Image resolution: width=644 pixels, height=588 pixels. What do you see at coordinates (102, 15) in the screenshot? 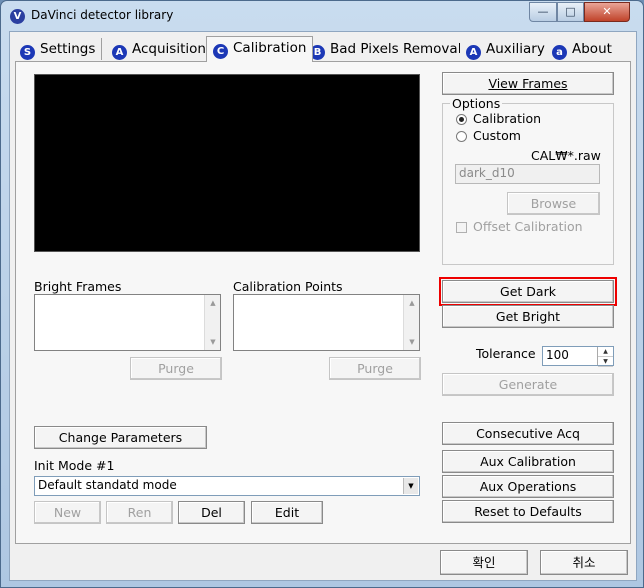
I see `window-title: DaVinci detector library` at bounding box center [102, 15].